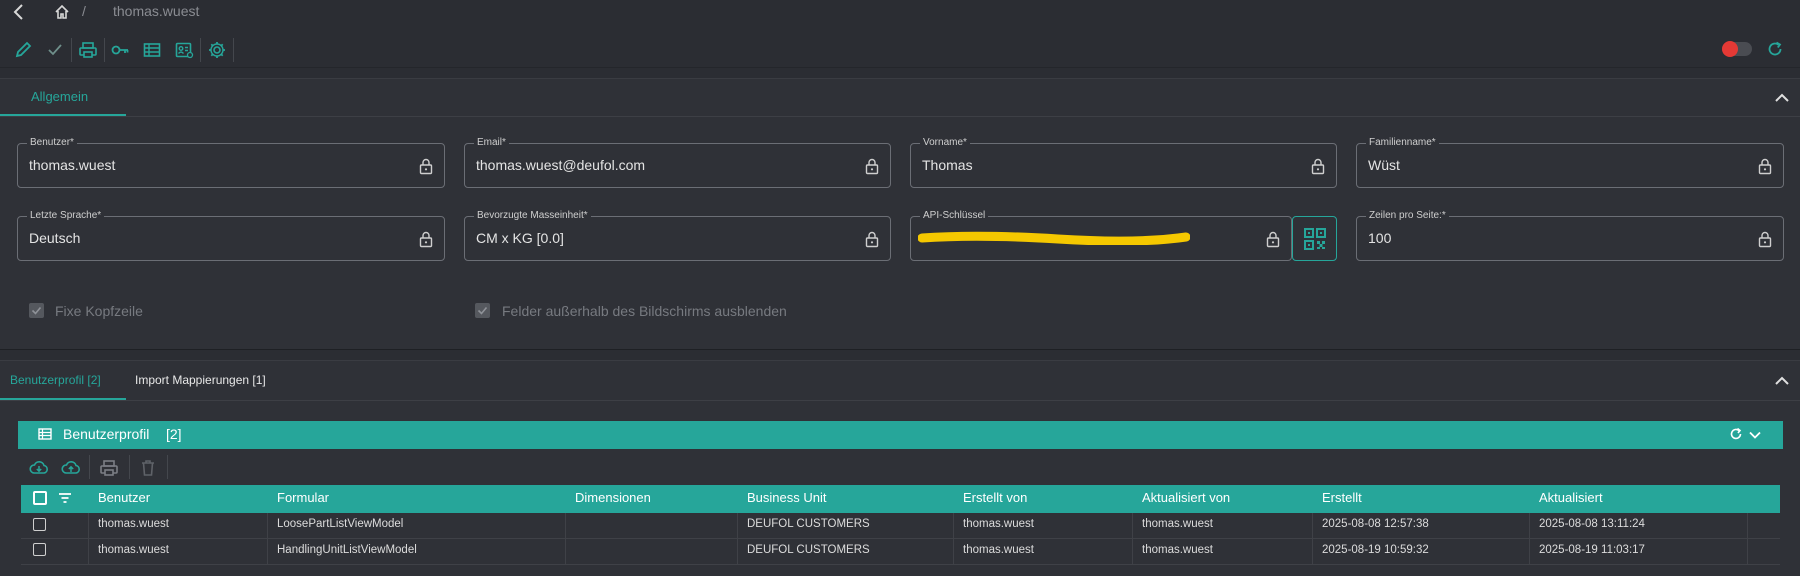 This screenshot has width=1800, height=576. What do you see at coordinates (303, 497) in the screenshot?
I see `column-header-formular: Formular` at bounding box center [303, 497].